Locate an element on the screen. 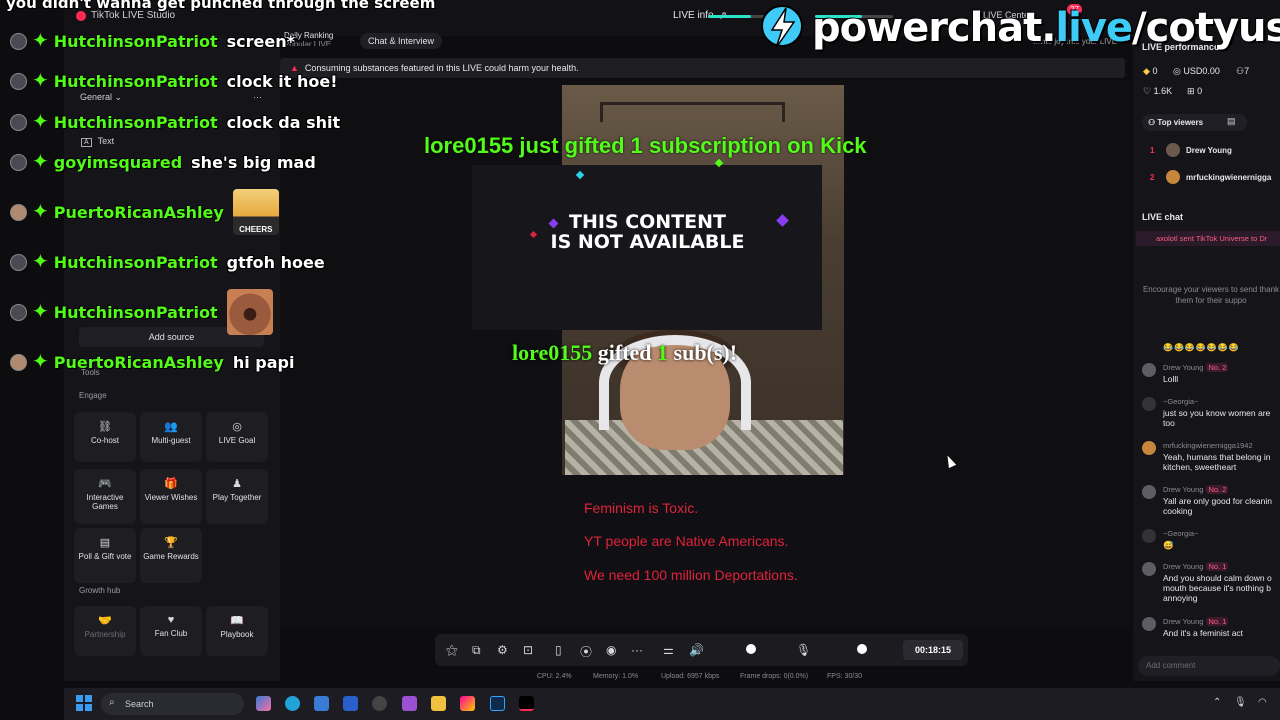 The height and width of the screenshot is (720, 1280). viewer-name: Drew Young is located at coordinates (1209, 150).